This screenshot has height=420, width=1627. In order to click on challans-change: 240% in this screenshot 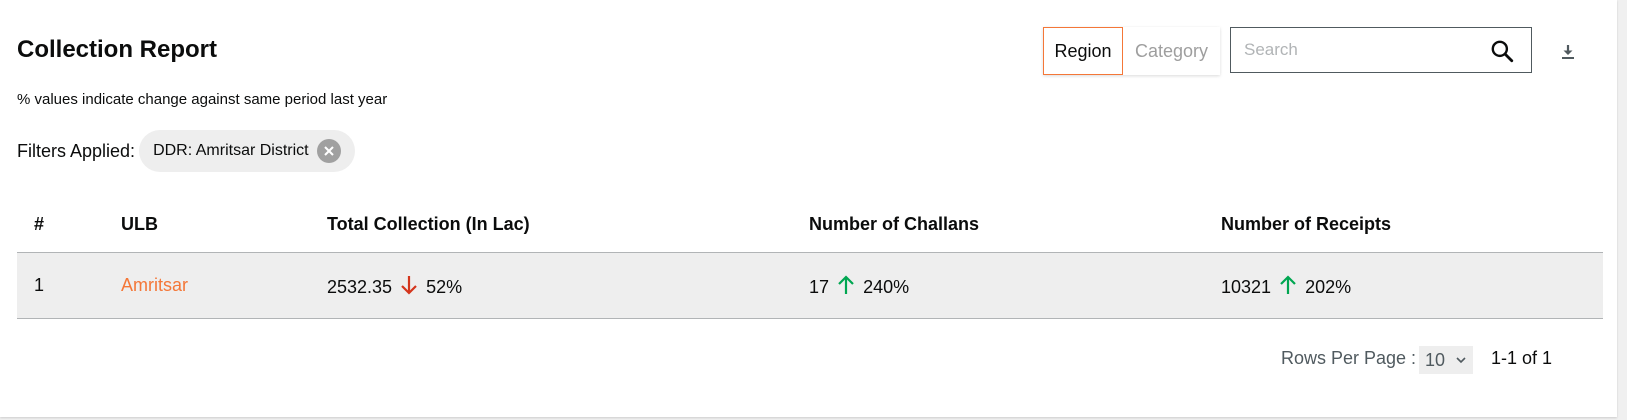, I will do `click(886, 286)`.